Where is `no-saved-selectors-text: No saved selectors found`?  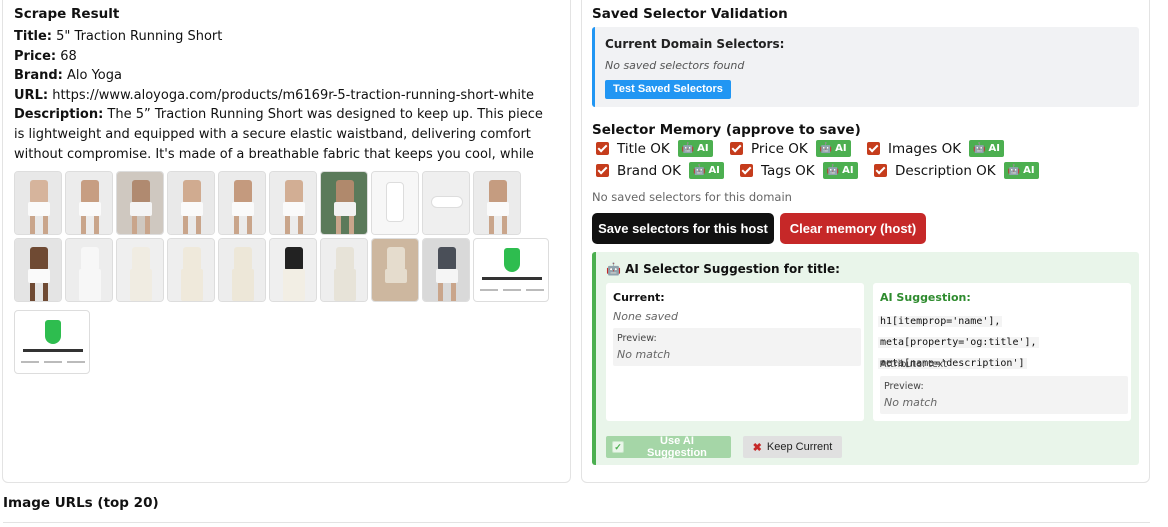
no-saved-selectors-text: No saved selectors found is located at coordinates (675, 65).